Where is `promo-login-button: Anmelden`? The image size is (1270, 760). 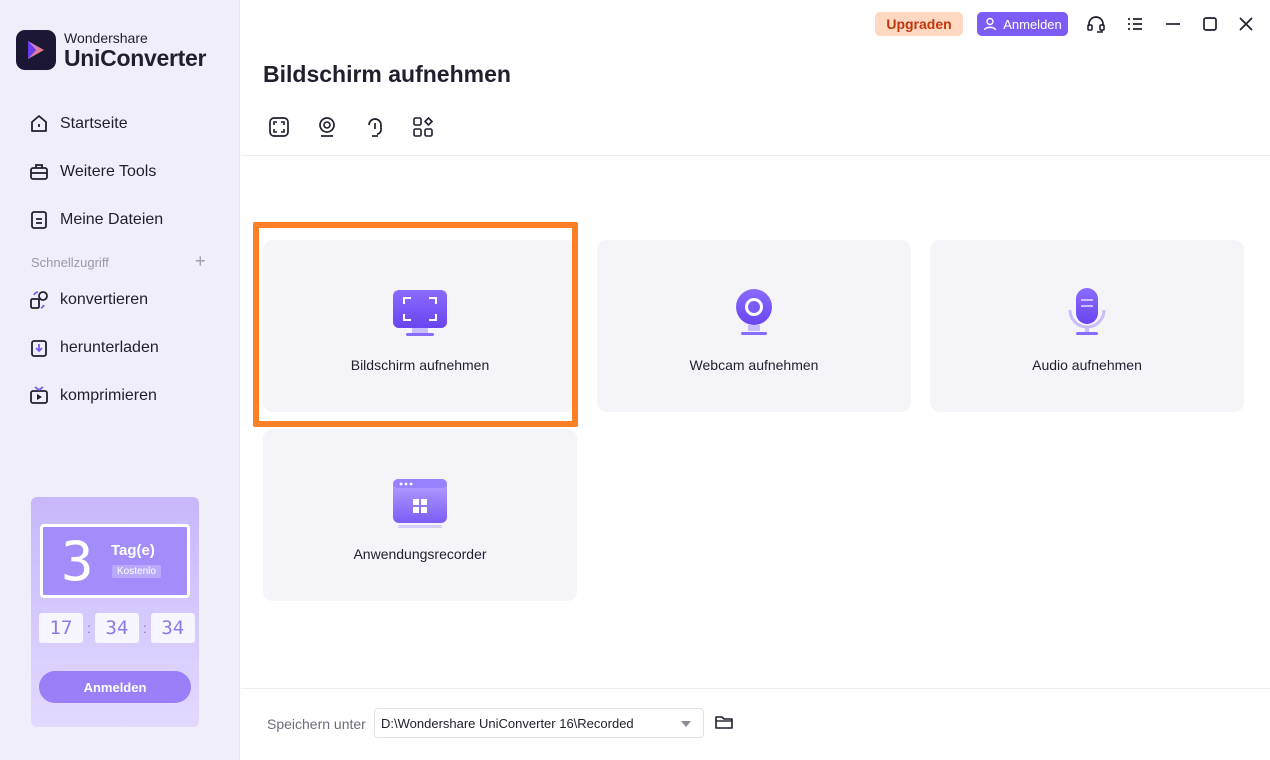
promo-login-button: Anmelden is located at coordinates (115, 687).